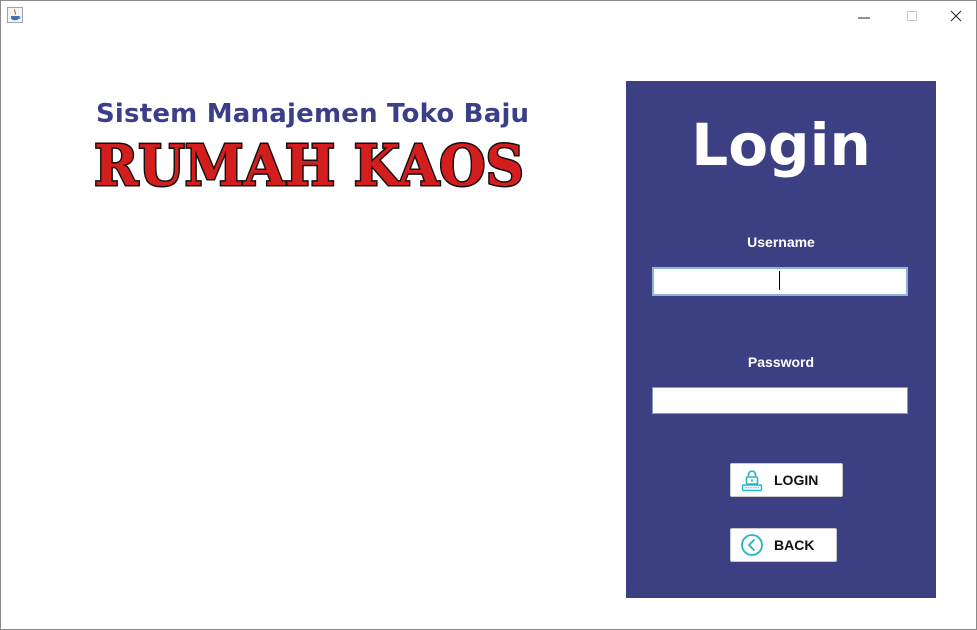  I want to click on login-title: Login, so click(781, 145).